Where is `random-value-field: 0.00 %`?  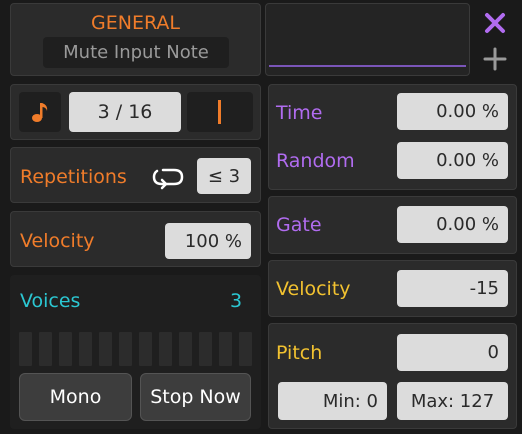 random-value-field: 0.00 % is located at coordinates (452, 160).